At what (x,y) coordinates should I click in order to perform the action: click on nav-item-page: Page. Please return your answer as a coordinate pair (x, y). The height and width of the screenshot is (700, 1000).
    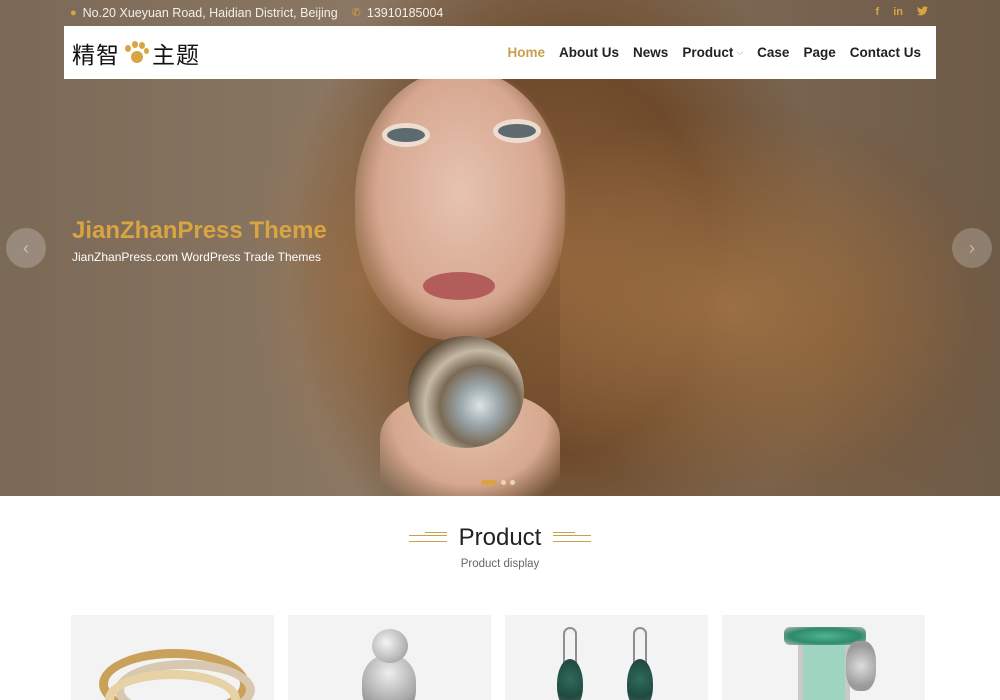
    Looking at the image, I should click on (819, 52).